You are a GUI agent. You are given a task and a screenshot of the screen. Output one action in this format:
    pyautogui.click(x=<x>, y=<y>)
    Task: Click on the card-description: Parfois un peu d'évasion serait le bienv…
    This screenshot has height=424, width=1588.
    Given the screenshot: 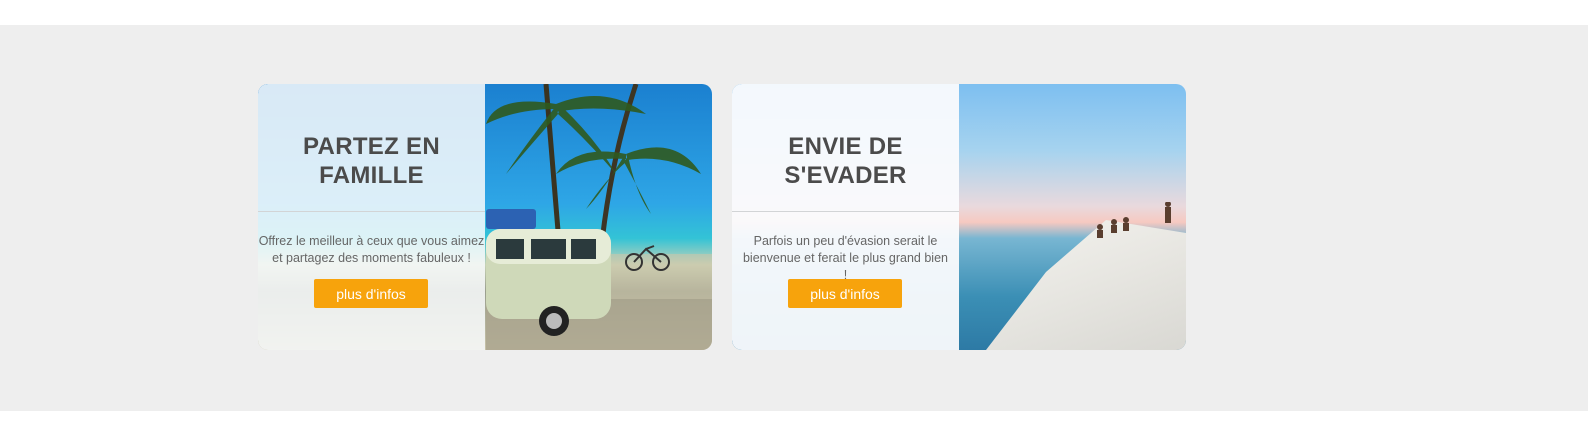 What is the action you would take?
    pyautogui.click(x=845, y=258)
    